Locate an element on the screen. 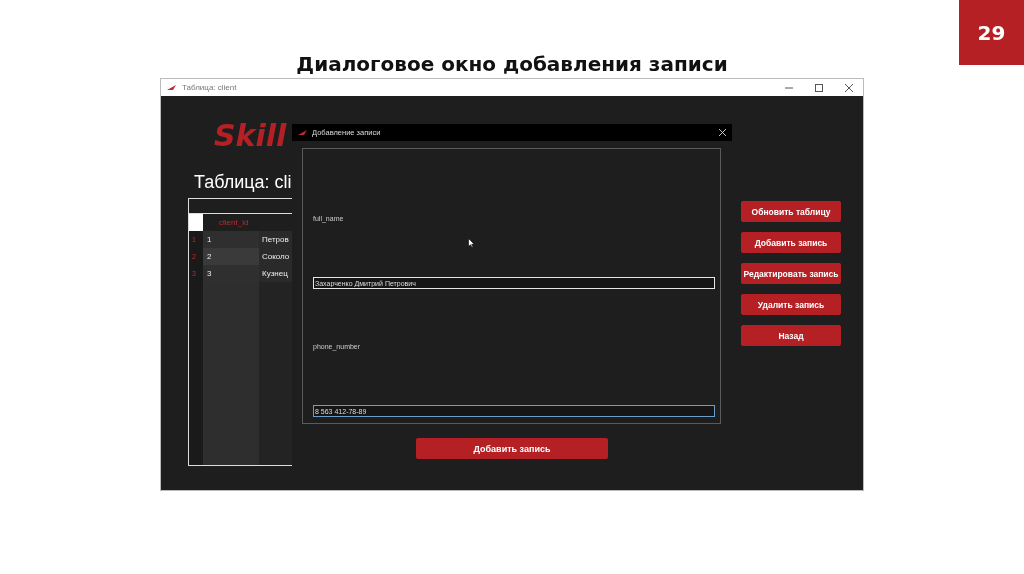 The width and height of the screenshot is (1024, 574). slide-title: Диалоговое окно добавления записи is located at coordinates (512, 65).